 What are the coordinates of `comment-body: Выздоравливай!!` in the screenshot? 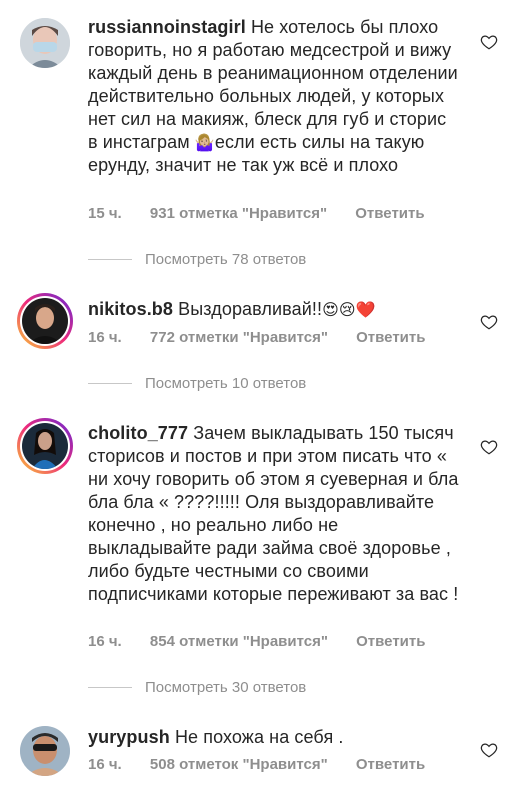 It's located at (250, 309).